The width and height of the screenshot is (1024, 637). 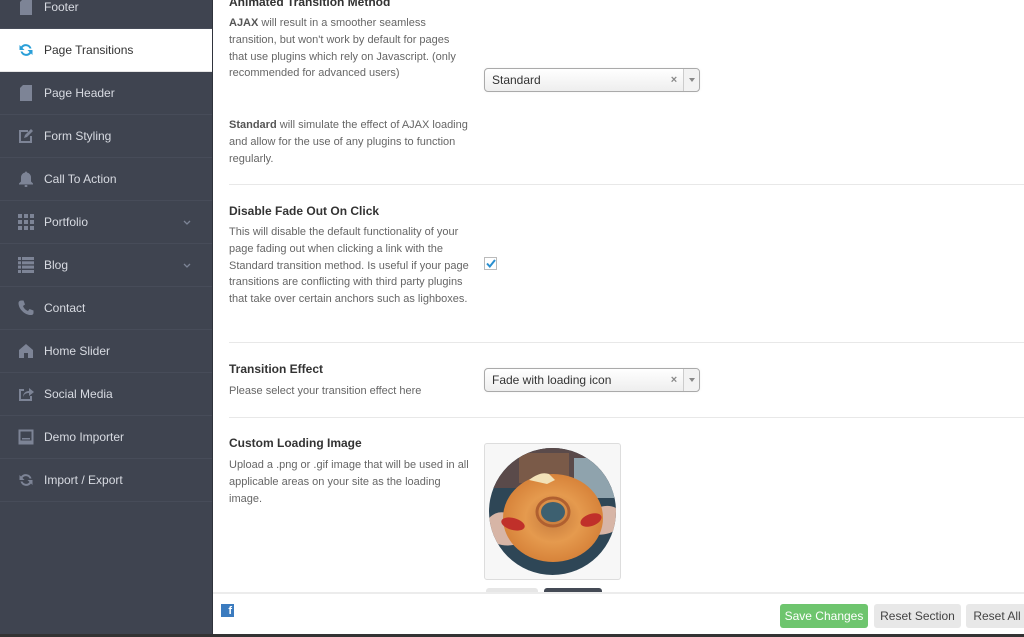 I want to click on sidebar-item-label: Contact, so click(x=65, y=308).